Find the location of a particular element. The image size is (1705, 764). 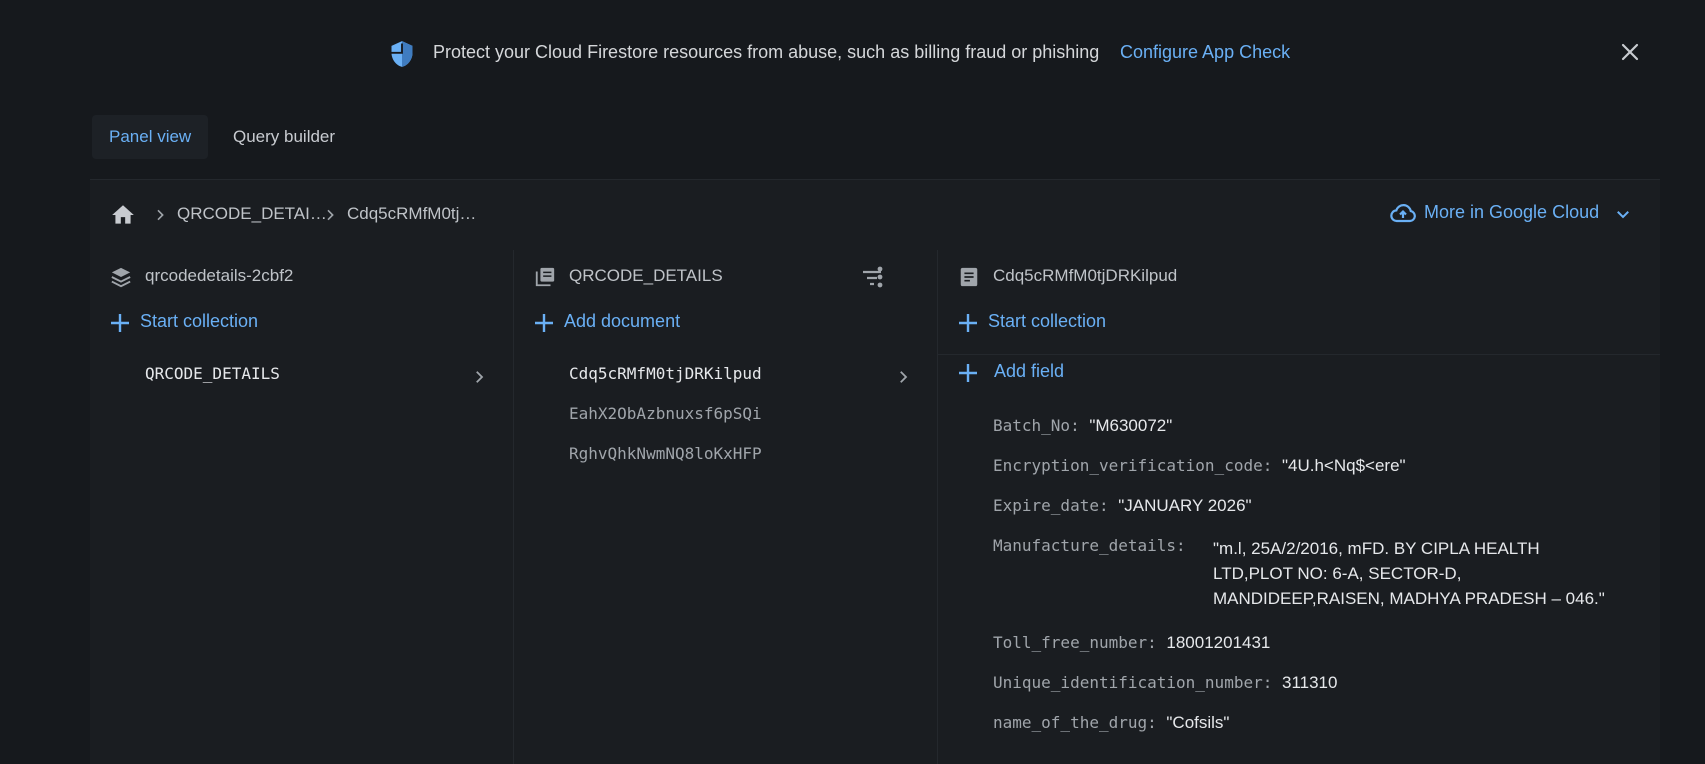

document-item: EahX2ObAzbnuxsf6pSQi is located at coordinates (665, 418).